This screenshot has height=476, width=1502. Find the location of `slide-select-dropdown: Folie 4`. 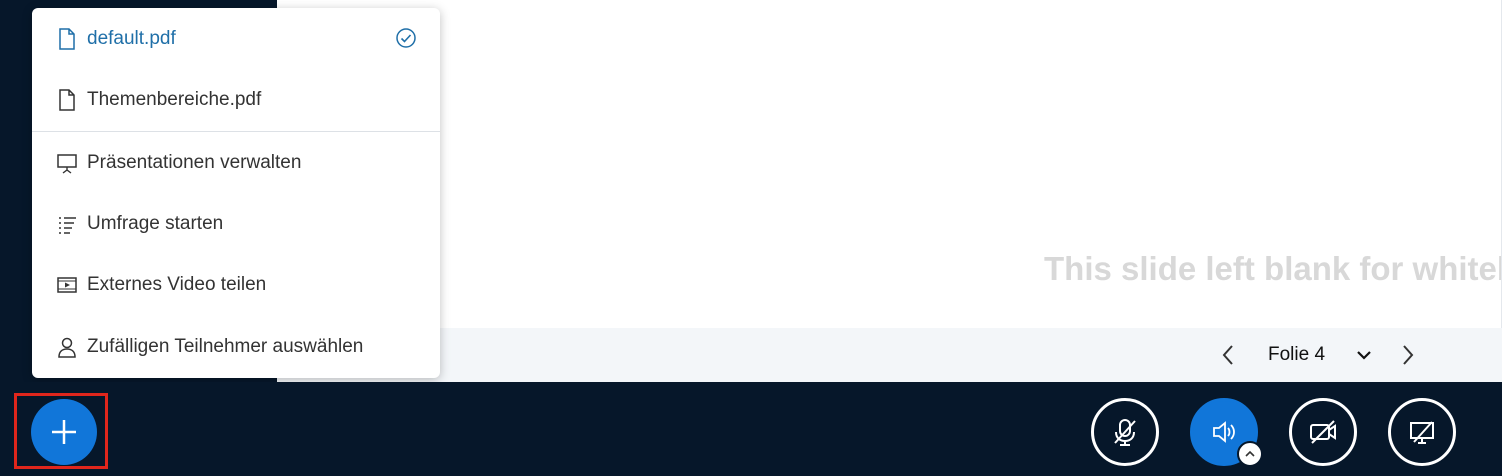

slide-select-dropdown: Folie 4 is located at coordinates (1319, 355).